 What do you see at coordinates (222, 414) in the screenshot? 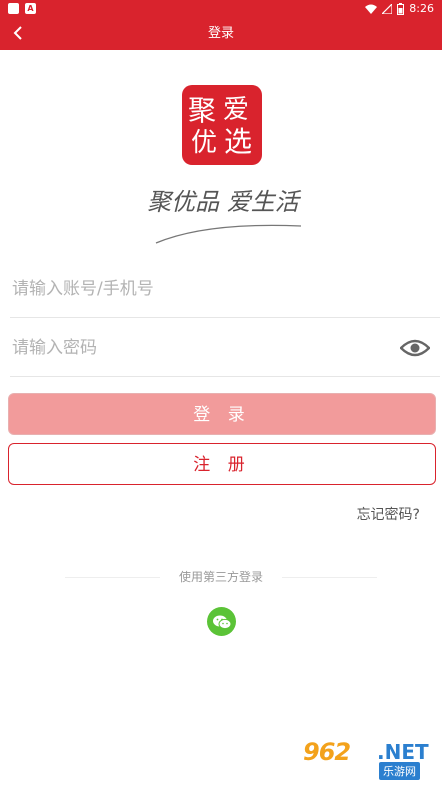
I see `login-button: 登 录` at bounding box center [222, 414].